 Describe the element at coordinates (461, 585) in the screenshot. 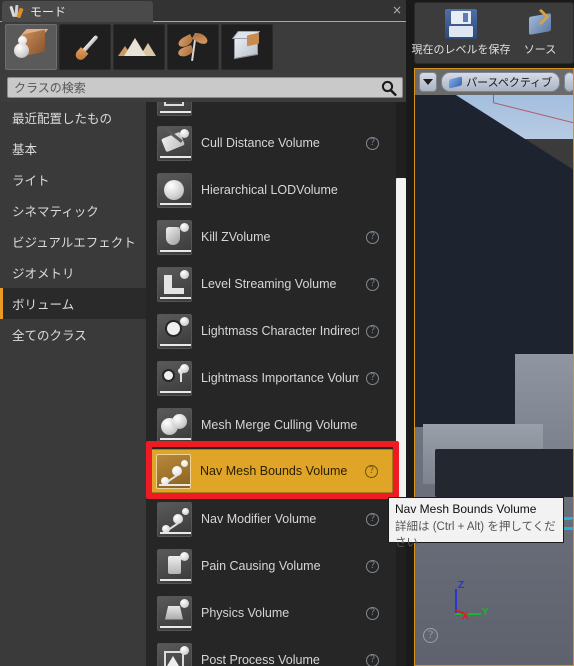

I see `axis-label-z: Z` at that location.